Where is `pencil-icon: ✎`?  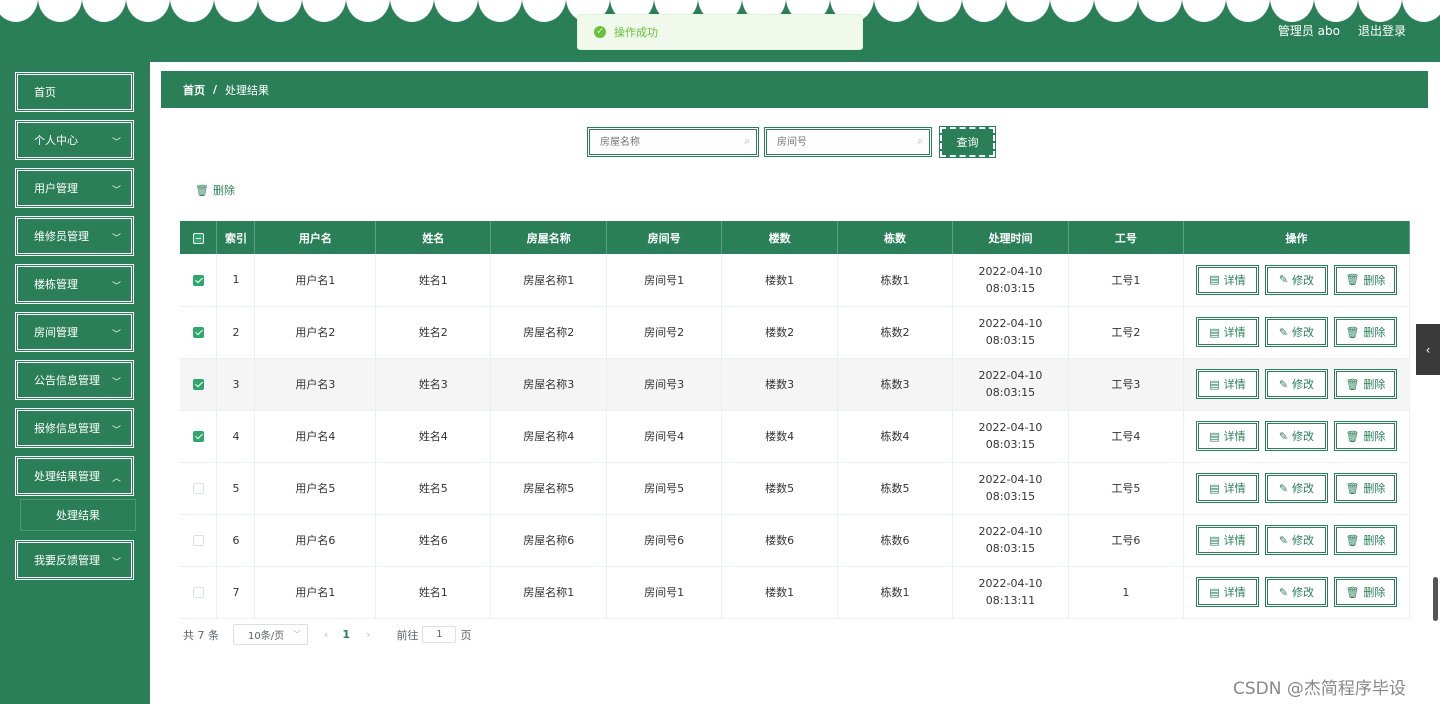 pencil-icon: ✎ is located at coordinates (1283, 488).